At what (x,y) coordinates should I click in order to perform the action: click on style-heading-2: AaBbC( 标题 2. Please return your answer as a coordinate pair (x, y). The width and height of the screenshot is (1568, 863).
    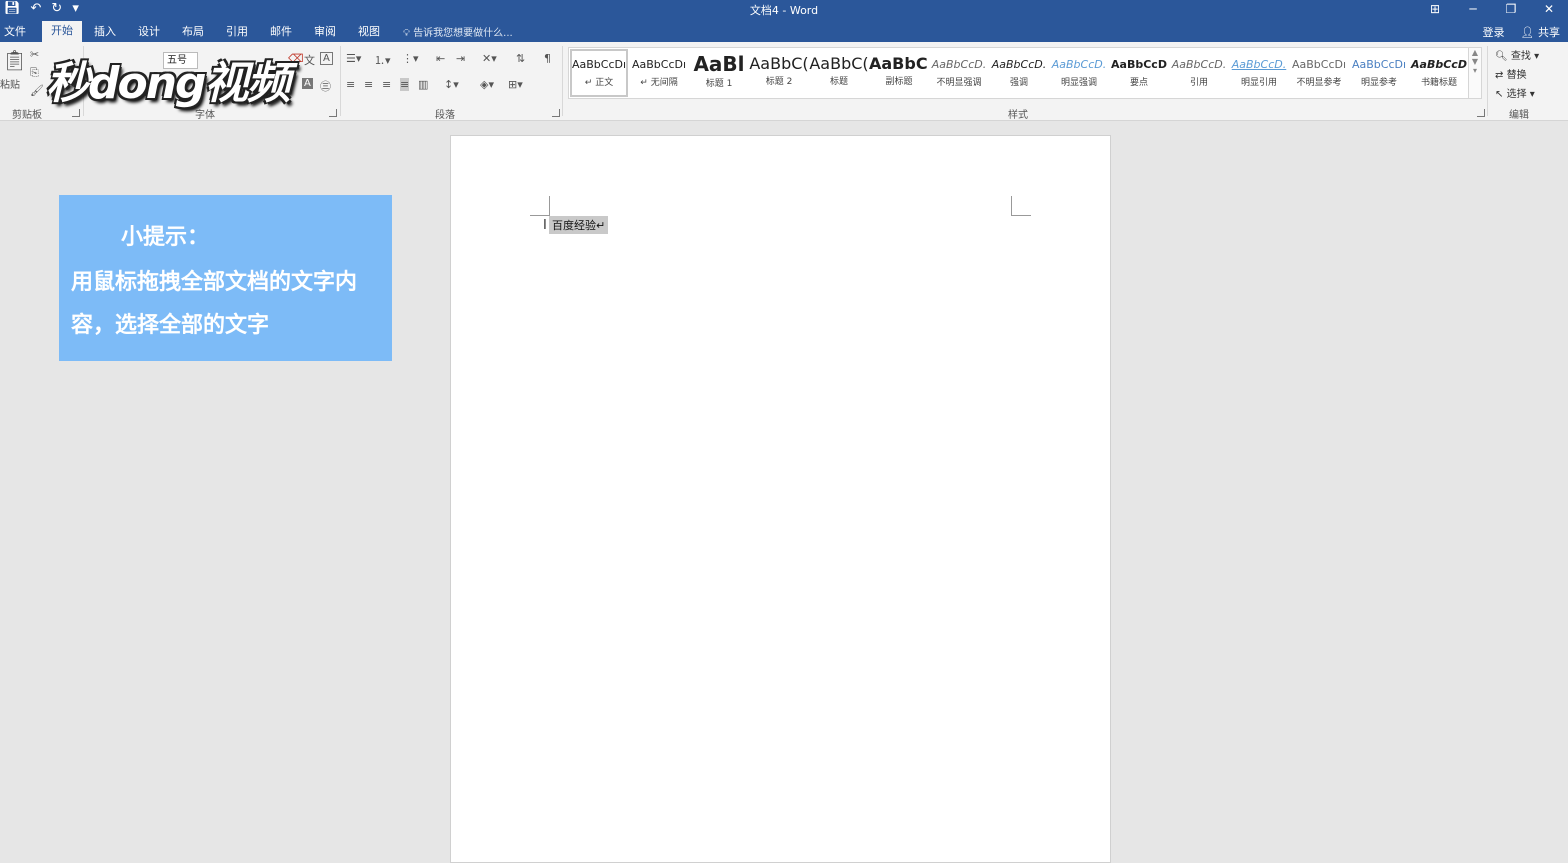
    Looking at the image, I should click on (779, 73).